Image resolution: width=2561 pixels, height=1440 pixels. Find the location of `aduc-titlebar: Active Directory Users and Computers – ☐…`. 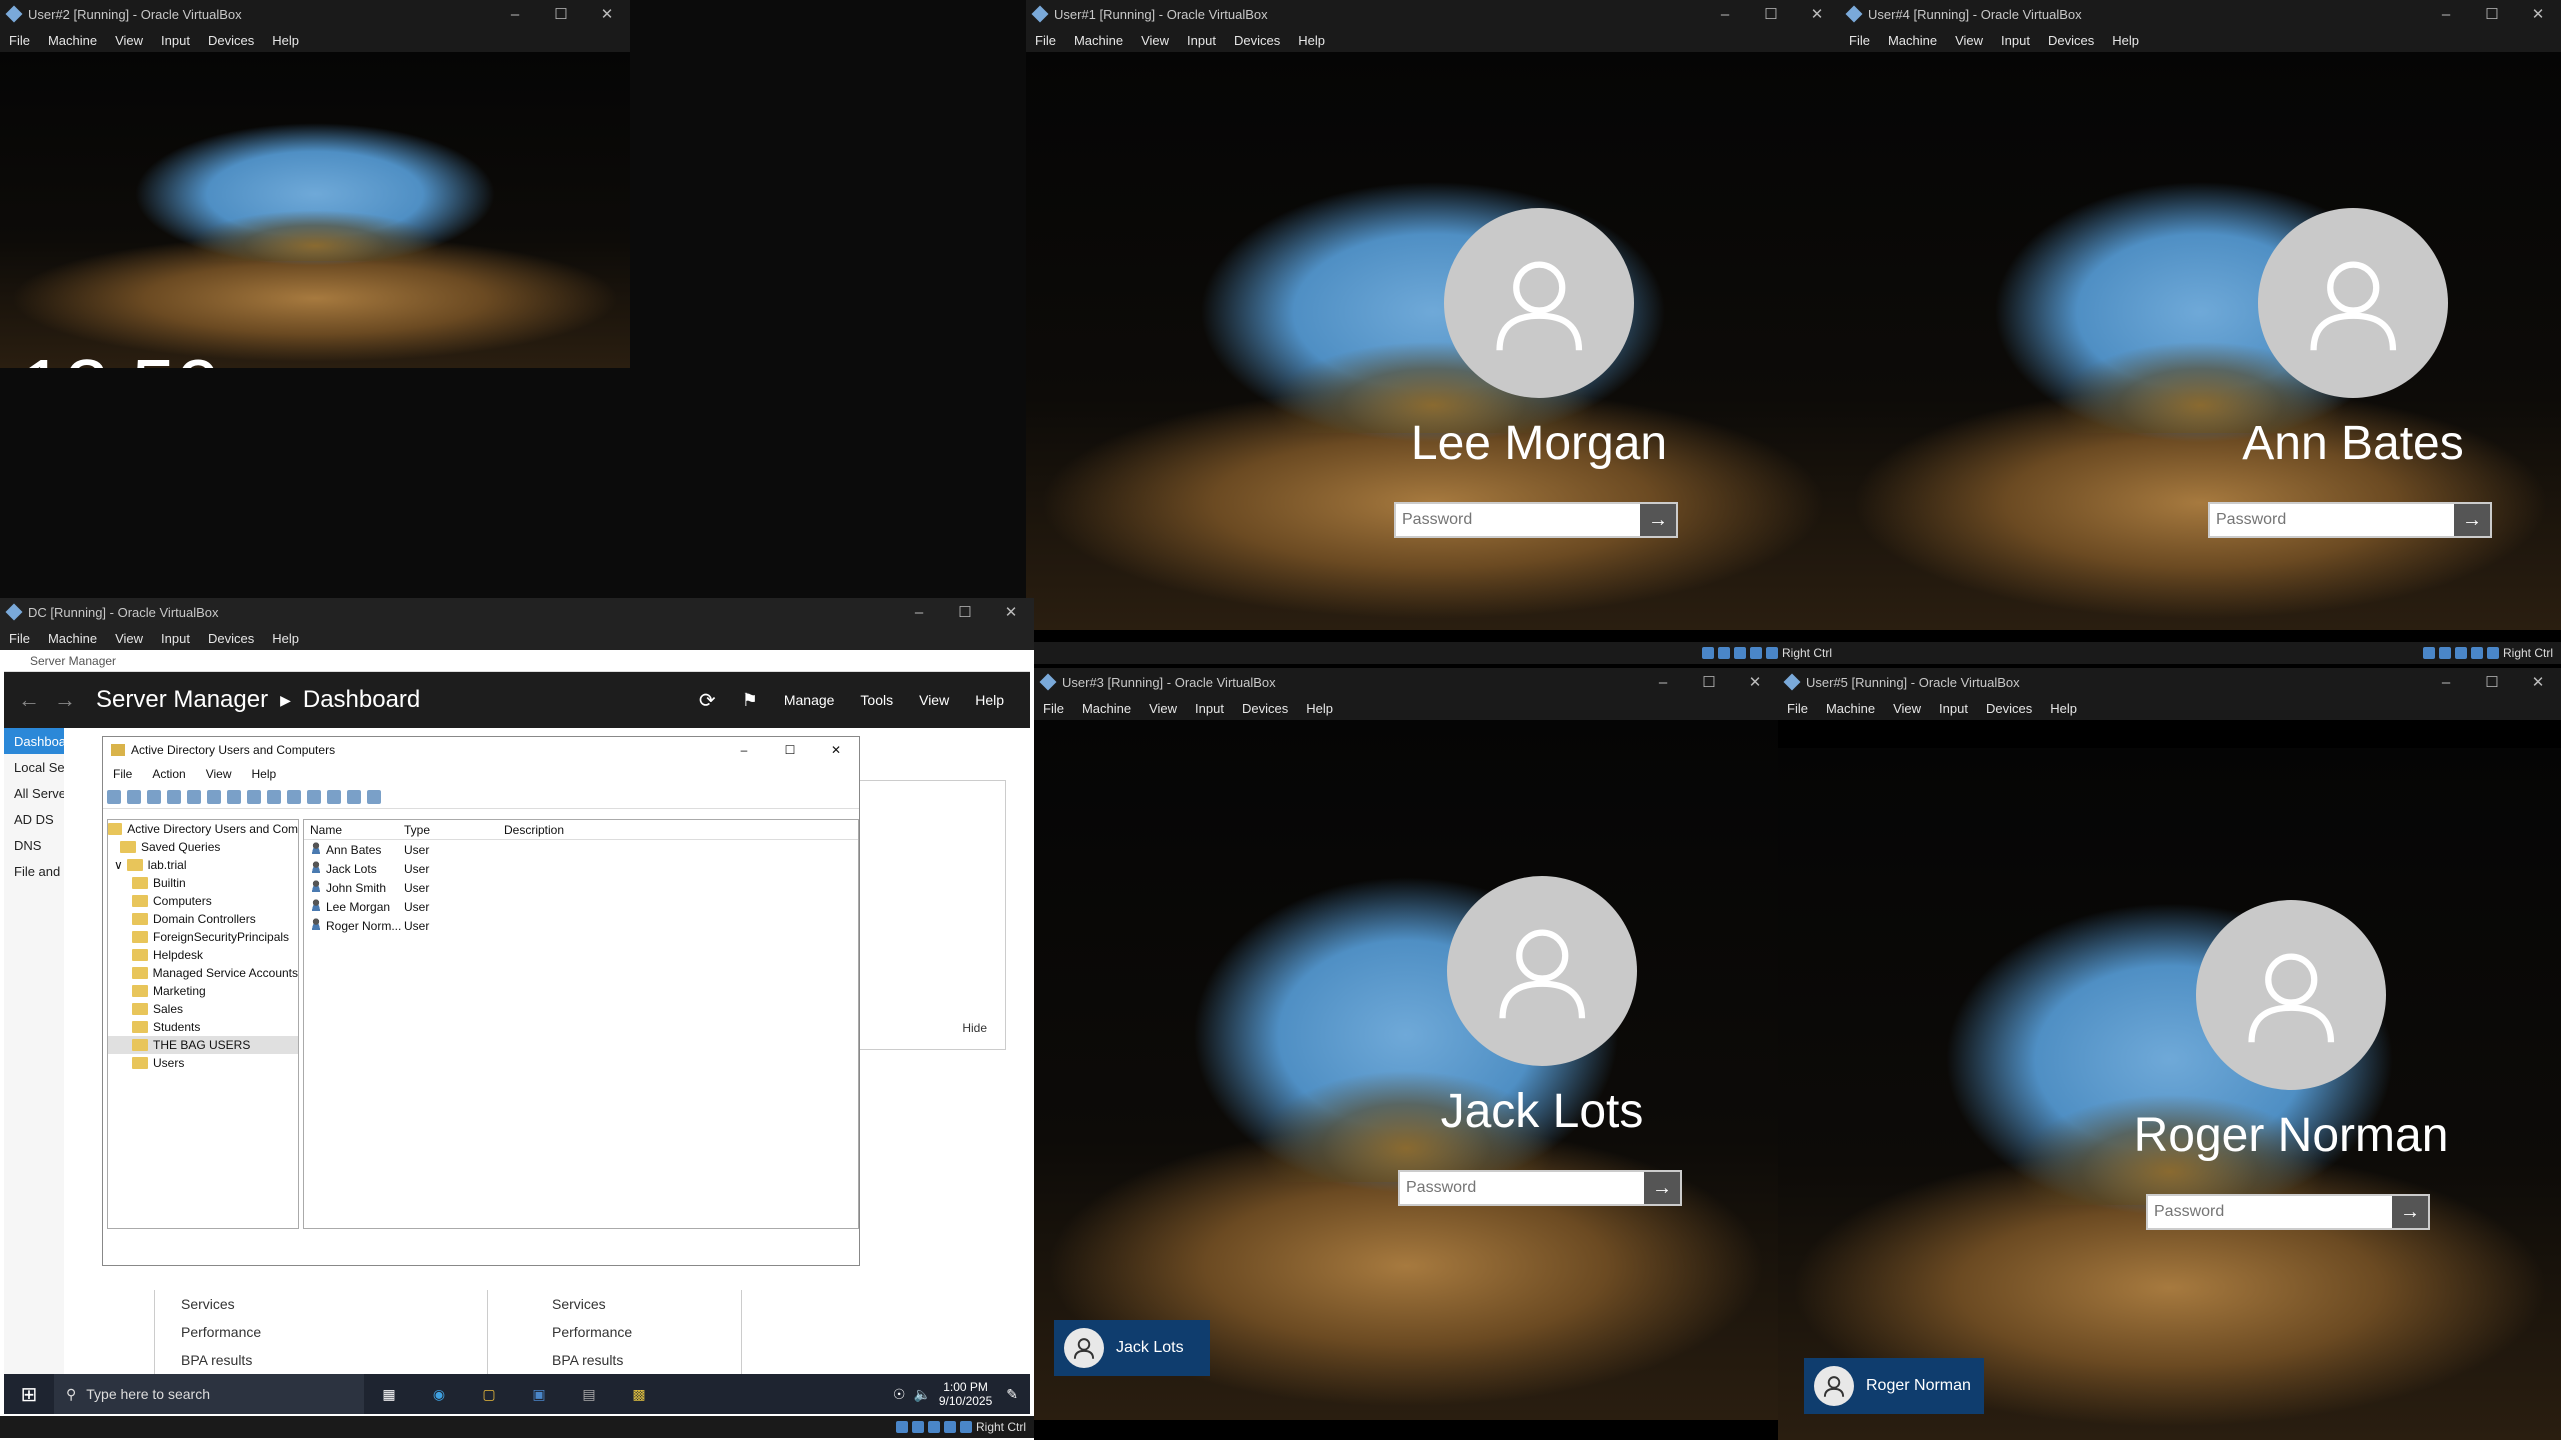

aduc-titlebar: Active Directory Users and Computers – ☐… is located at coordinates (481, 750).